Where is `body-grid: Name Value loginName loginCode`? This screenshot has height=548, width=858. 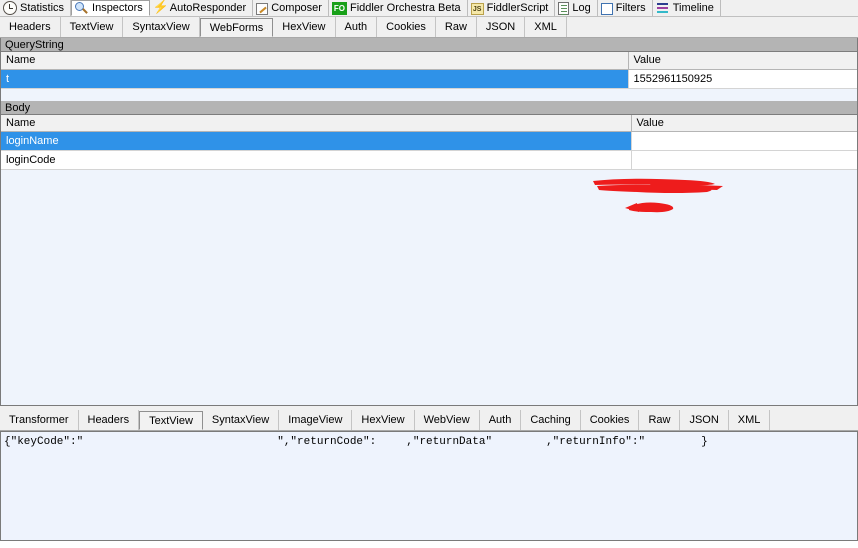 body-grid: Name Value loginName loginCode is located at coordinates (429, 142).